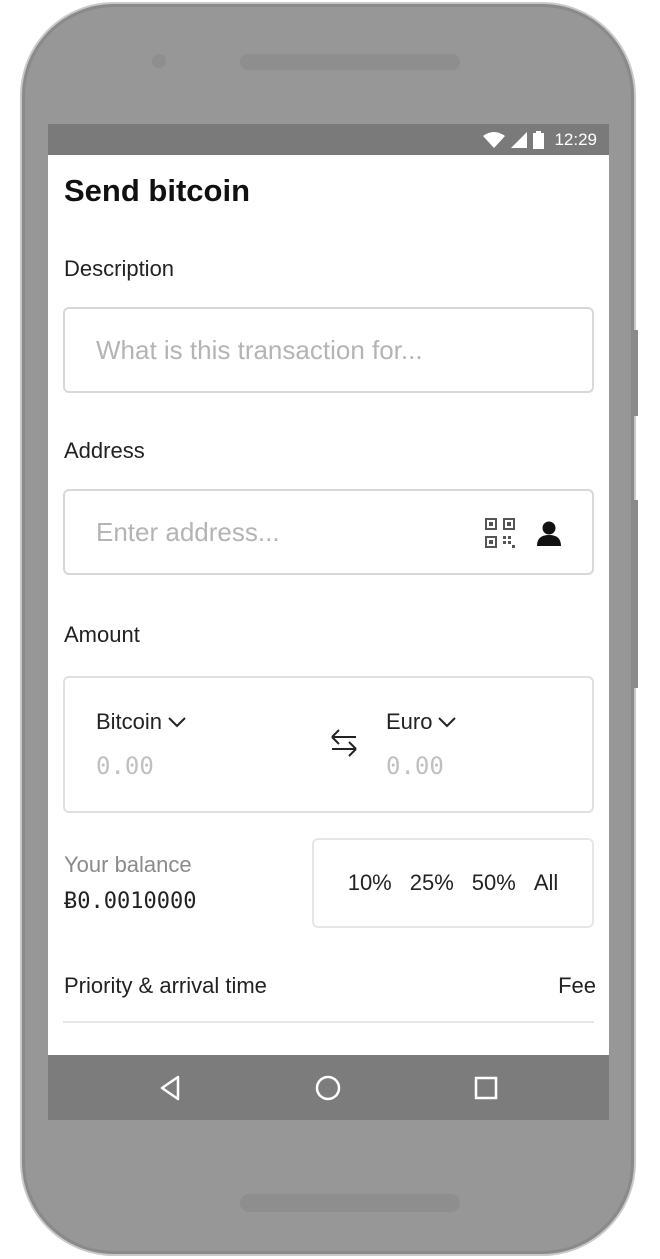  What do you see at coordinates (350, 62) in the screenshot?
I see `earpiece-speaker` at bounding box center [350, 62].